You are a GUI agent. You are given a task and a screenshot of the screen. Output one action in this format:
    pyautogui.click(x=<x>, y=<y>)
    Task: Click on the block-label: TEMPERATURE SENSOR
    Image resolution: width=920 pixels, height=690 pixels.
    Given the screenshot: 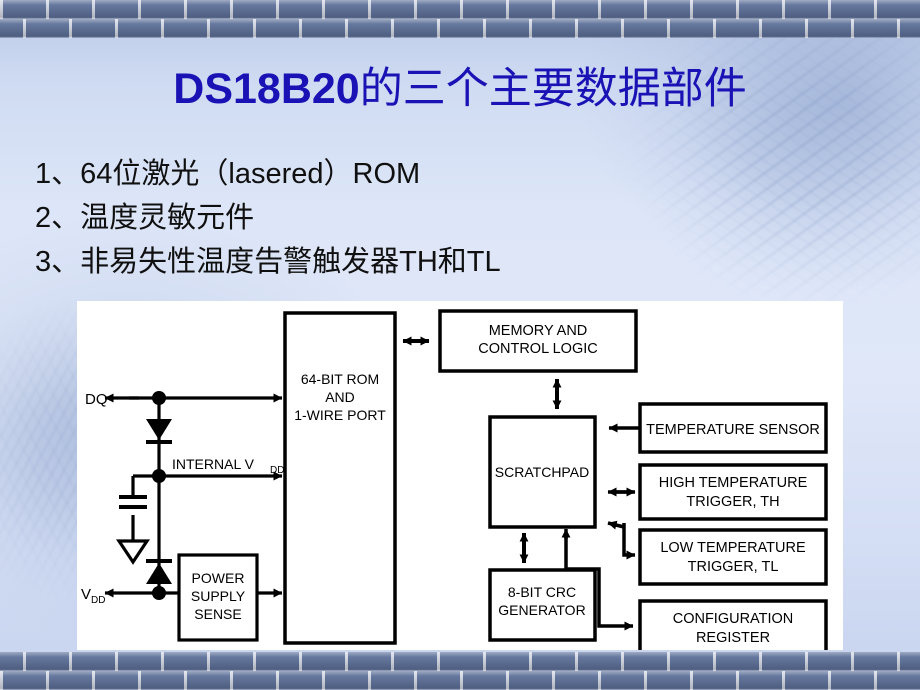 What is the action you would take?
    pyautogui.click(x=733, y=430)
    